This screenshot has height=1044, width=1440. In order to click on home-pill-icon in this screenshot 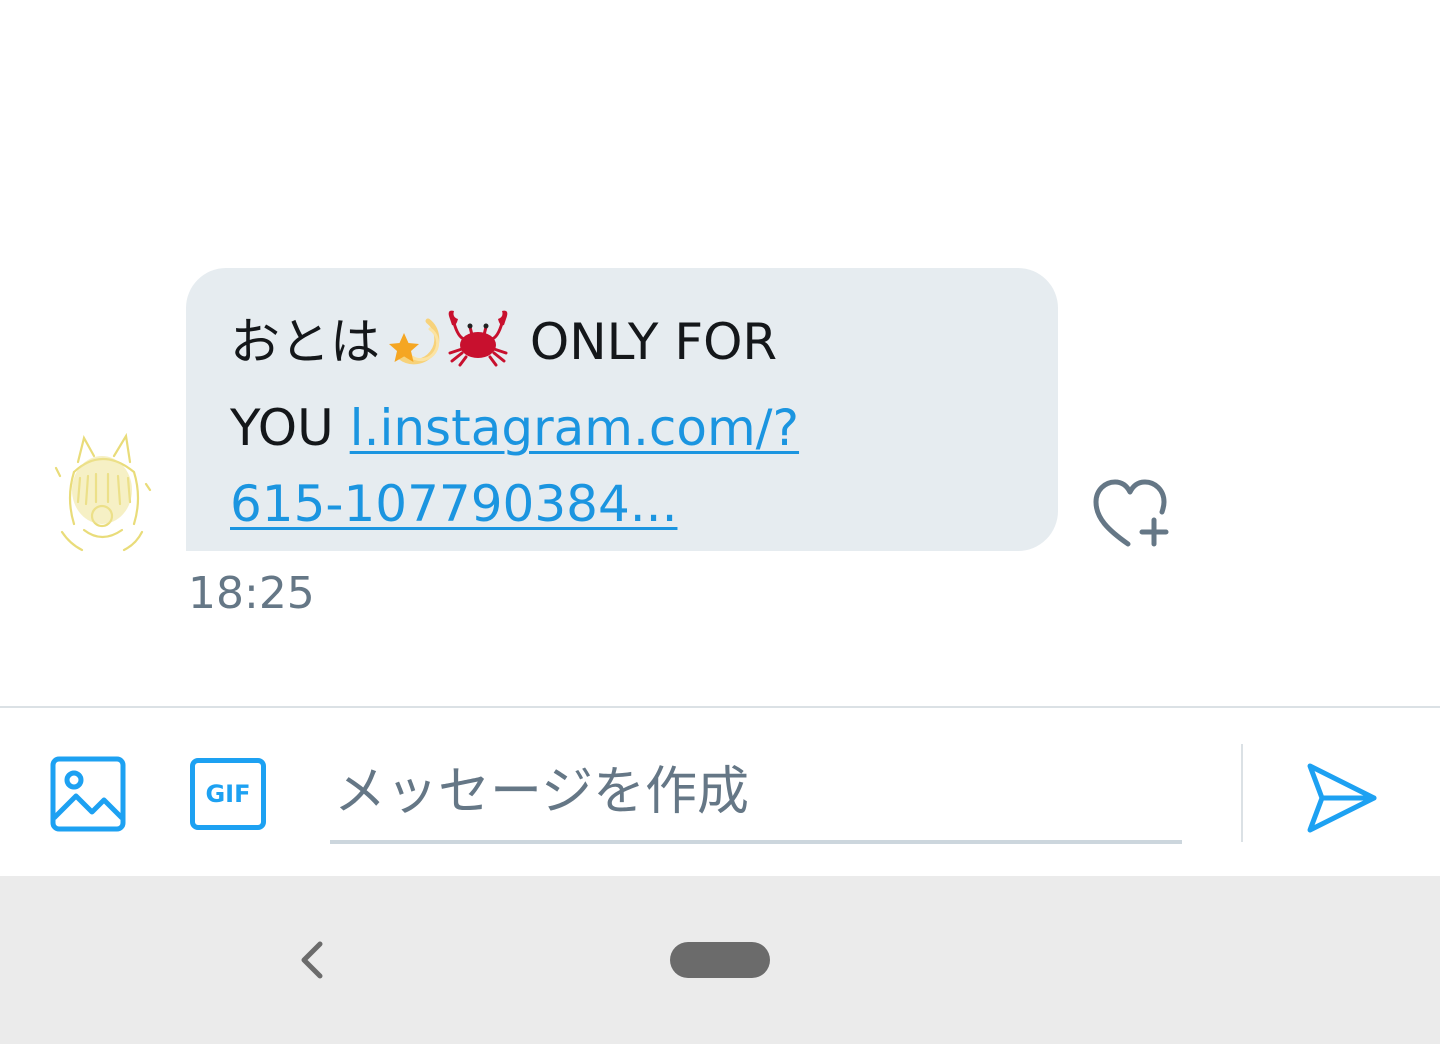, I will do `click(720, 960)`.